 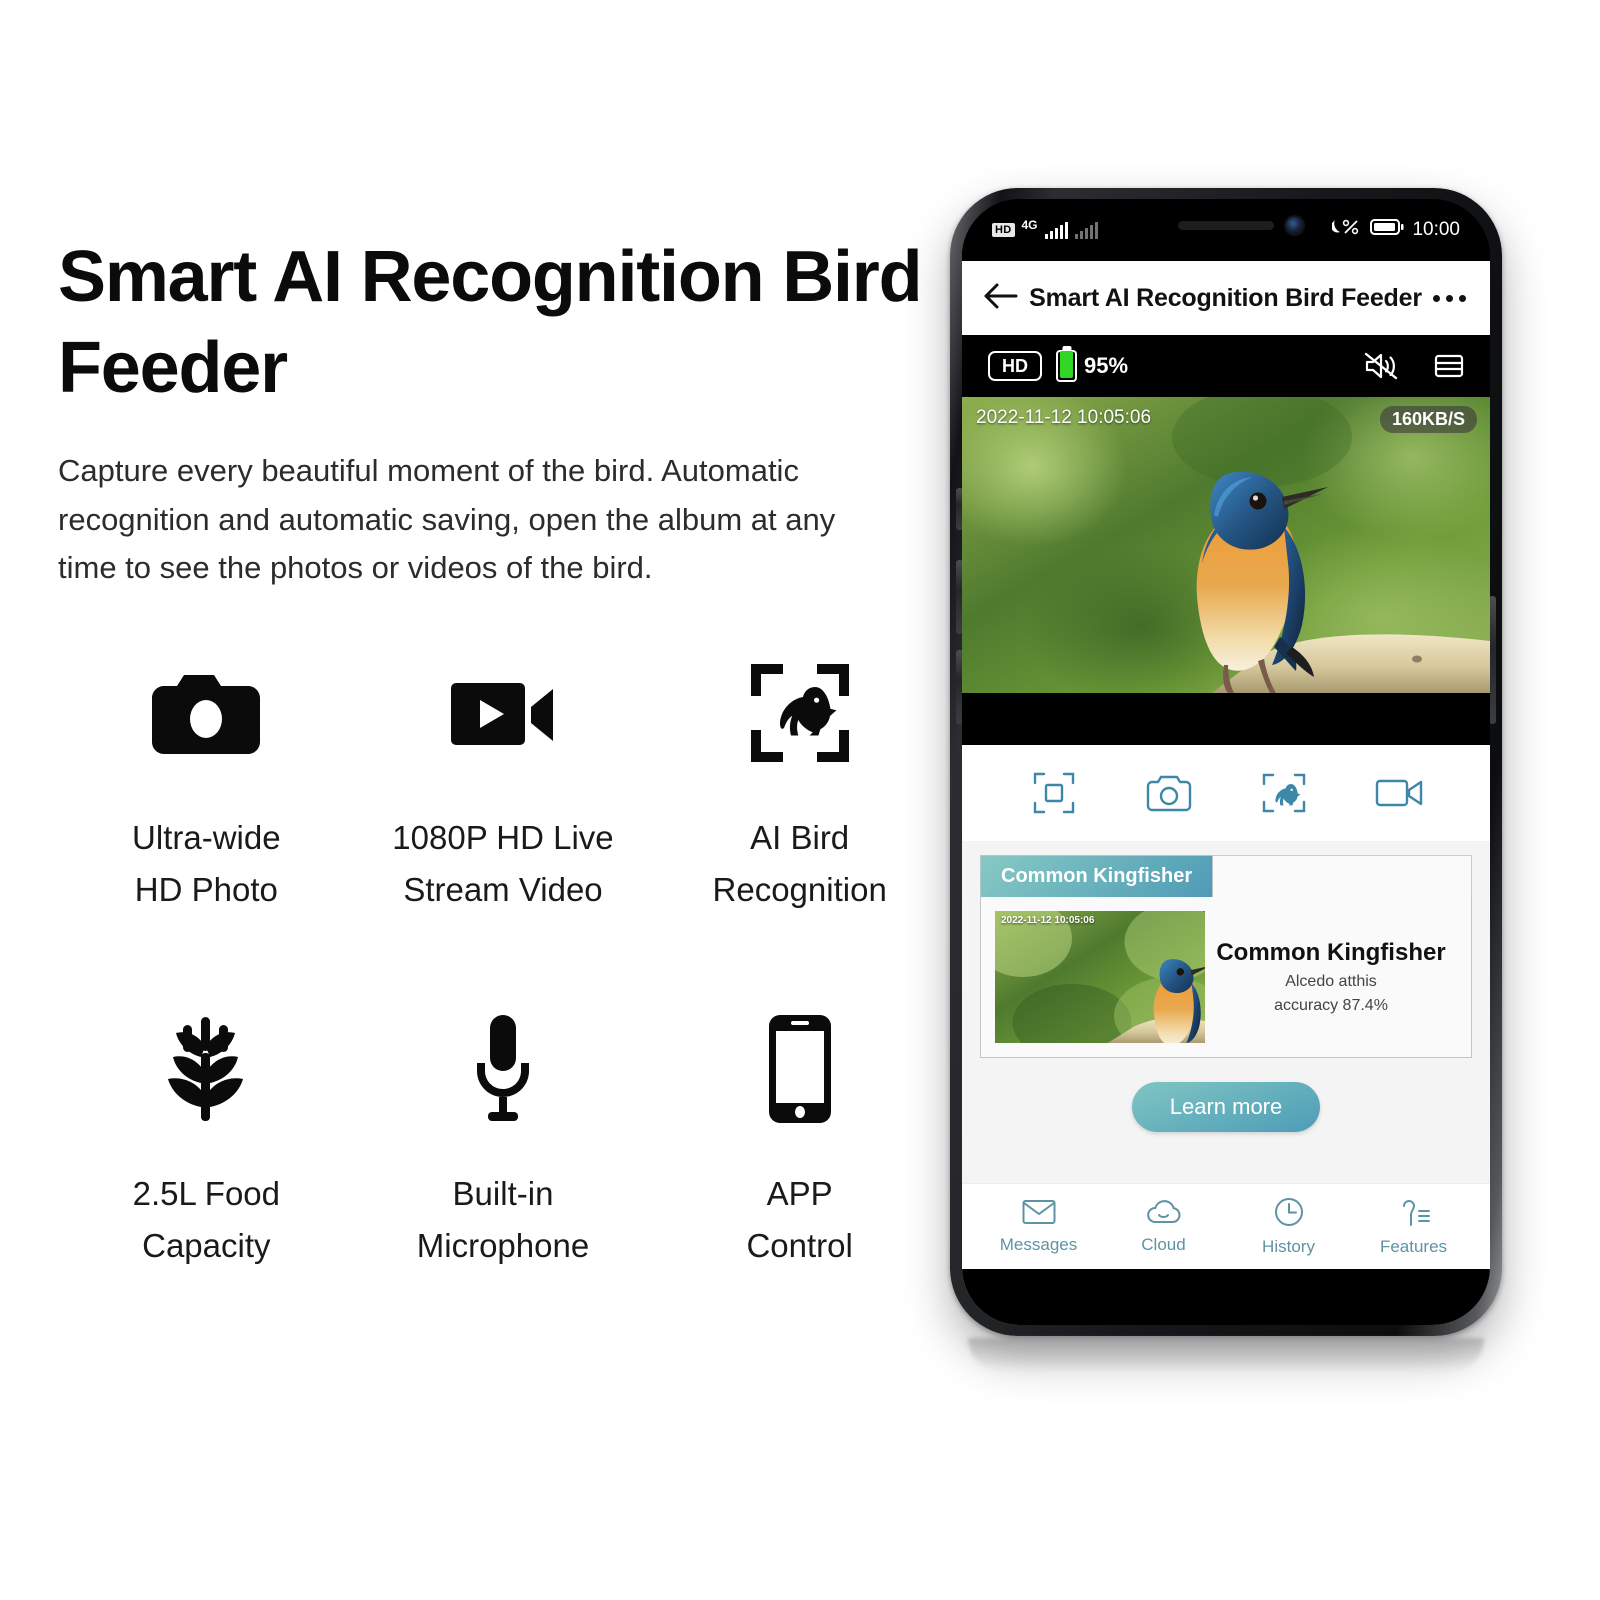 I want to click on front-camera-icon, so click(x=1294, y=225).